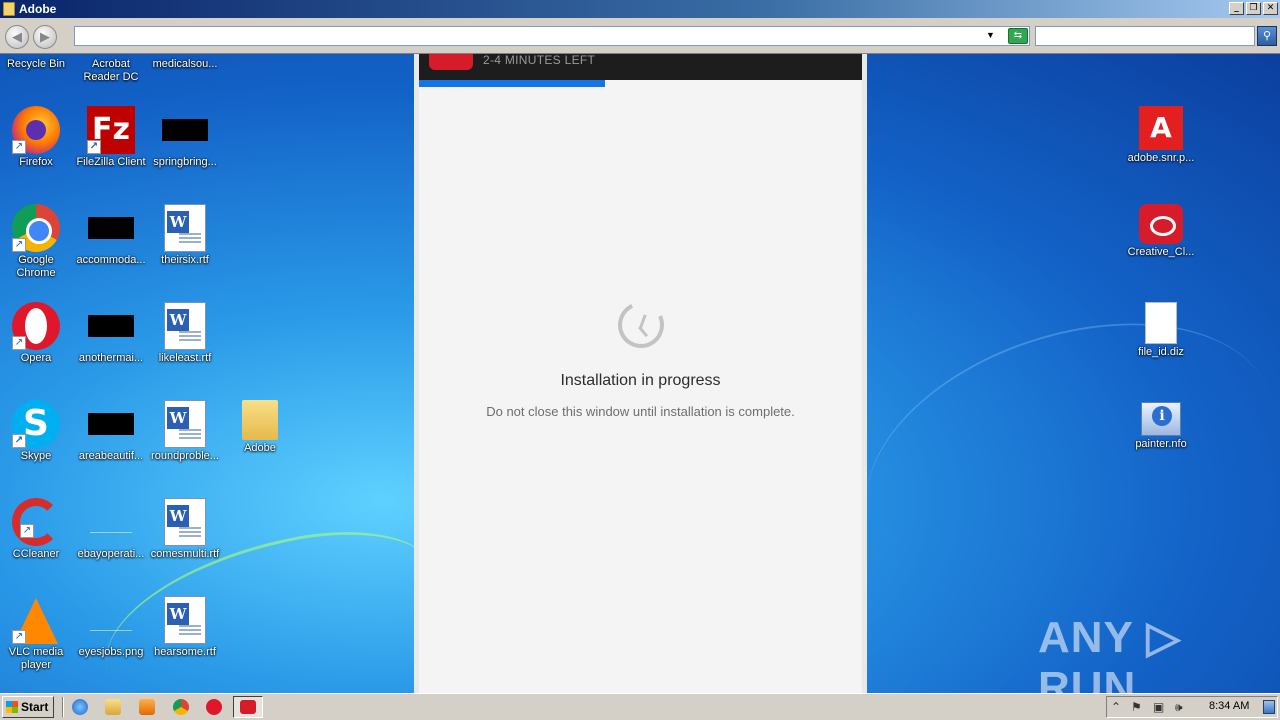 The height and width of the screenshot is (720, 1280). What do you see at coordinates (1236, 8) in the screenshot?
I see `minimize-button: _` at bounding box center [1236, 8].